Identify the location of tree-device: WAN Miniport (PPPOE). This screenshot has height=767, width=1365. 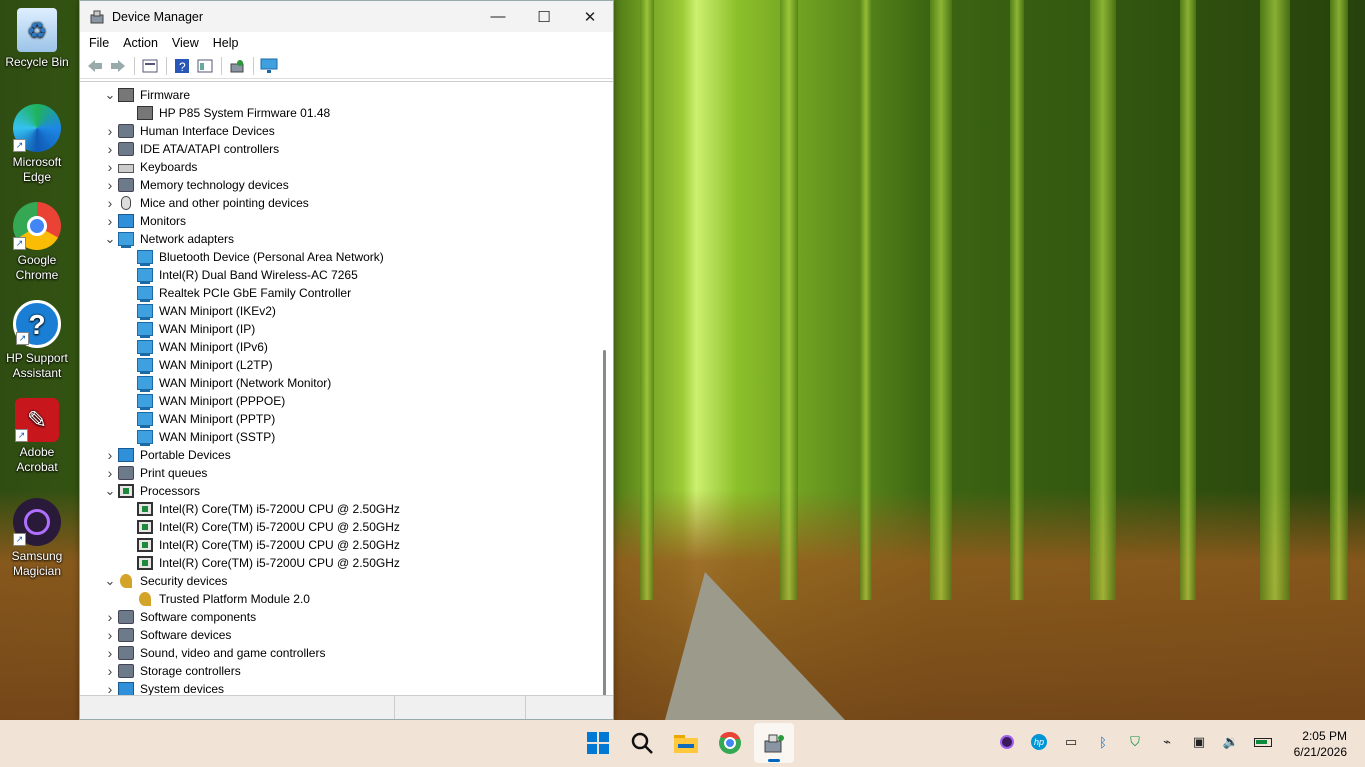
(341, 401).